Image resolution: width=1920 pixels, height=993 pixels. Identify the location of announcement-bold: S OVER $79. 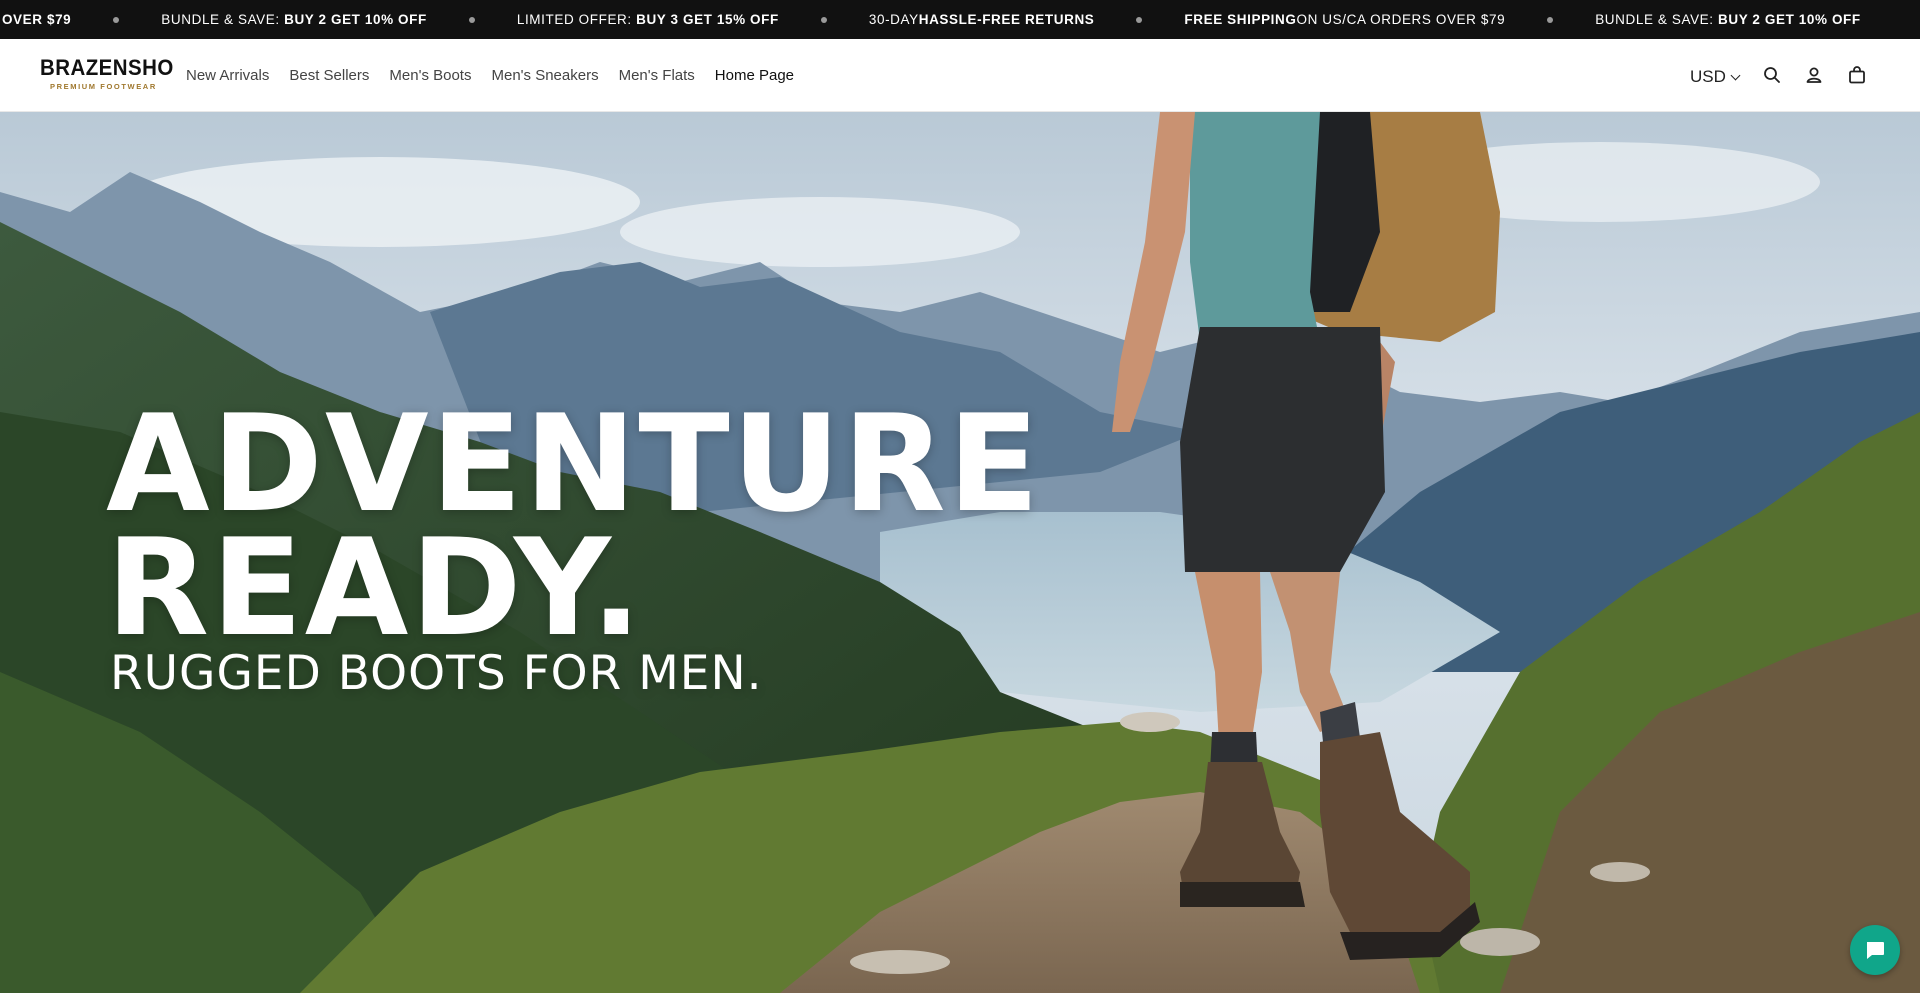
(36, 19).